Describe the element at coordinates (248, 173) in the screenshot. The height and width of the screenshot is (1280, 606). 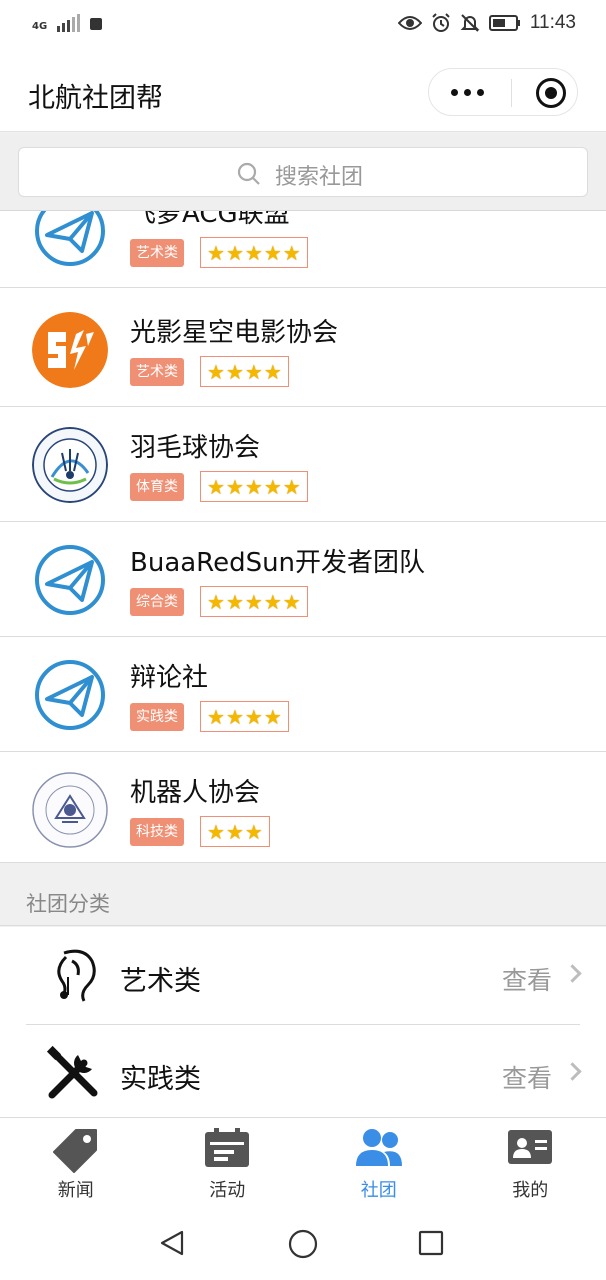
I see `search-icon` at that location.